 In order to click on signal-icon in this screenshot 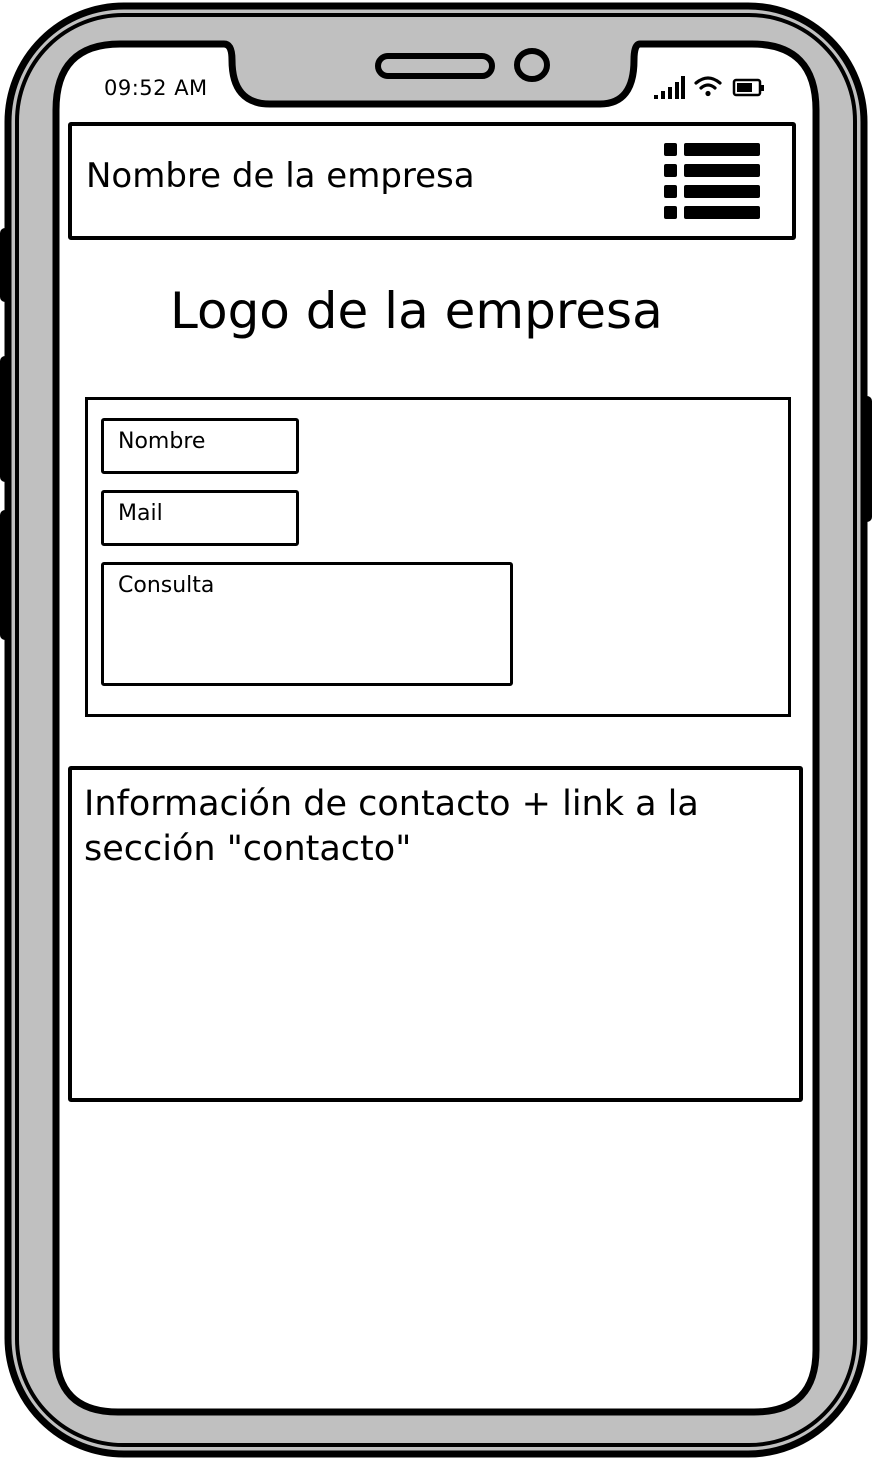, I will do `click(669, 87)`.